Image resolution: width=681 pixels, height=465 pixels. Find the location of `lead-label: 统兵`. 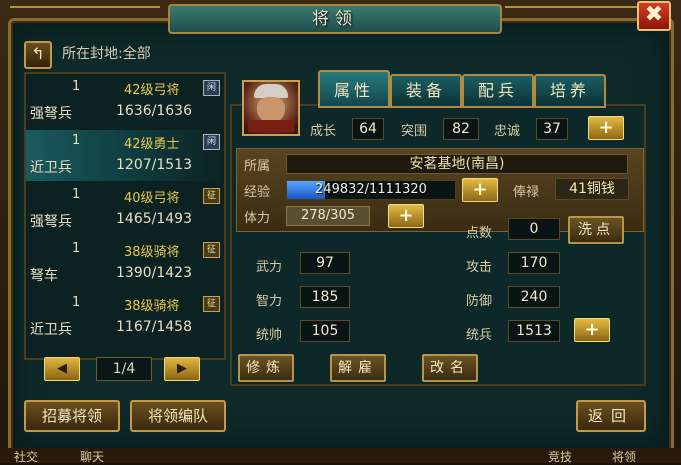

lead-label: 统兵 is located at coordinates (479, 335).